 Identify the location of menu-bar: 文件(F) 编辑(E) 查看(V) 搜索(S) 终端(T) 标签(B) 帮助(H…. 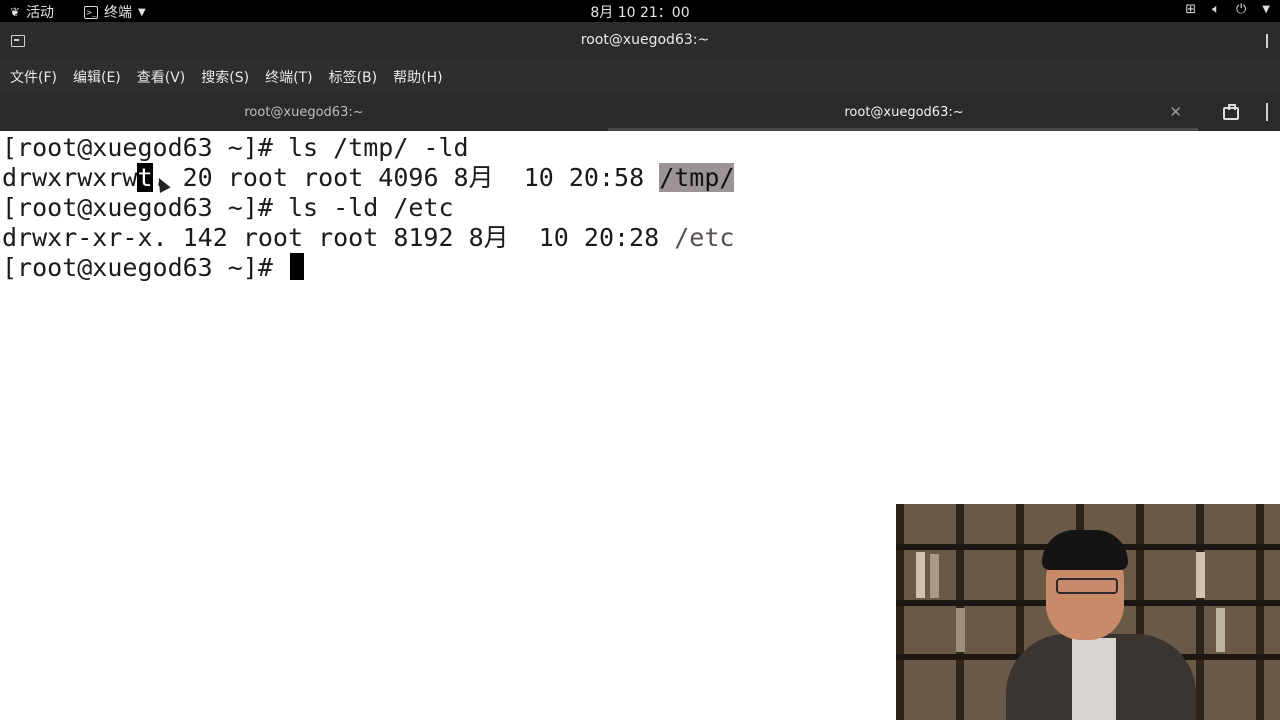
(640, 76).